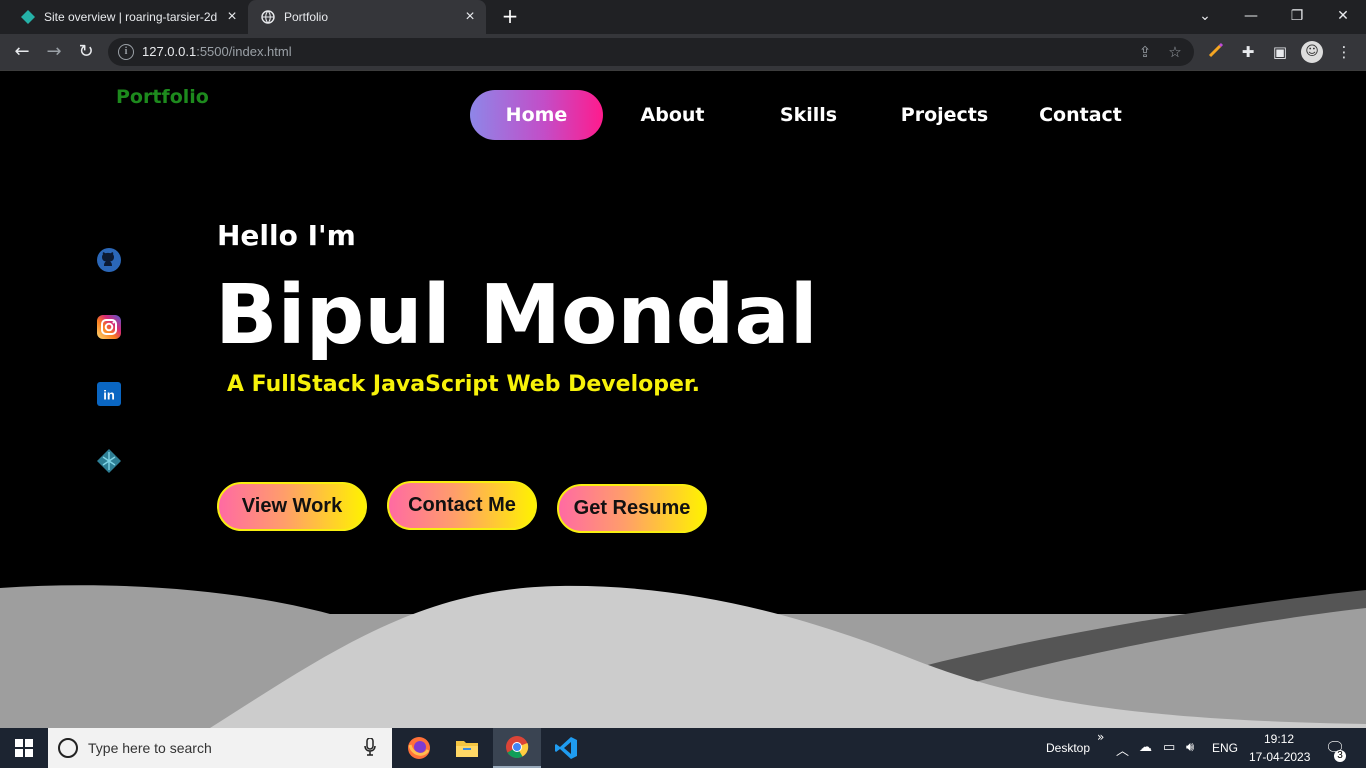 This screenshot has height=768, width=1366. I want to click on language-indicator: ENG, so click(1225, 748).